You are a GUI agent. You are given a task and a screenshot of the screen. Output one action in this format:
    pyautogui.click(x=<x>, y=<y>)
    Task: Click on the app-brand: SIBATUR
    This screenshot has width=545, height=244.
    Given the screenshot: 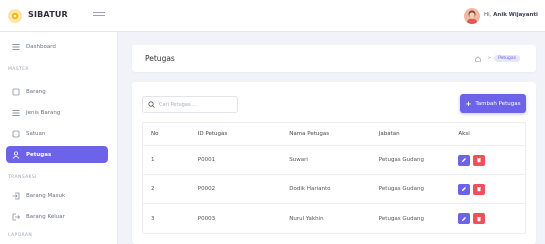 What is the action you would take?
    pyautogui.click(x=48, y=14)
    